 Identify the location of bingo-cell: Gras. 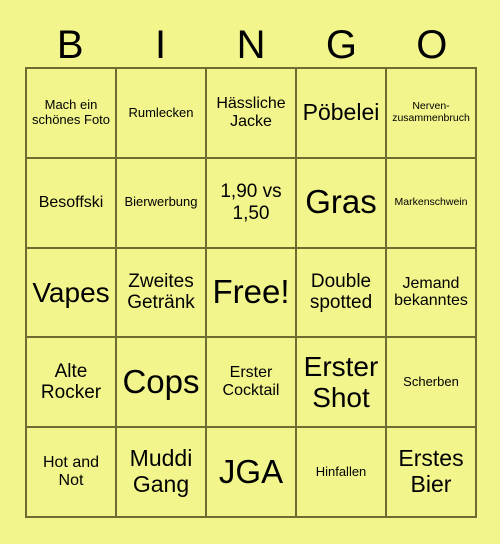
(342, 203).